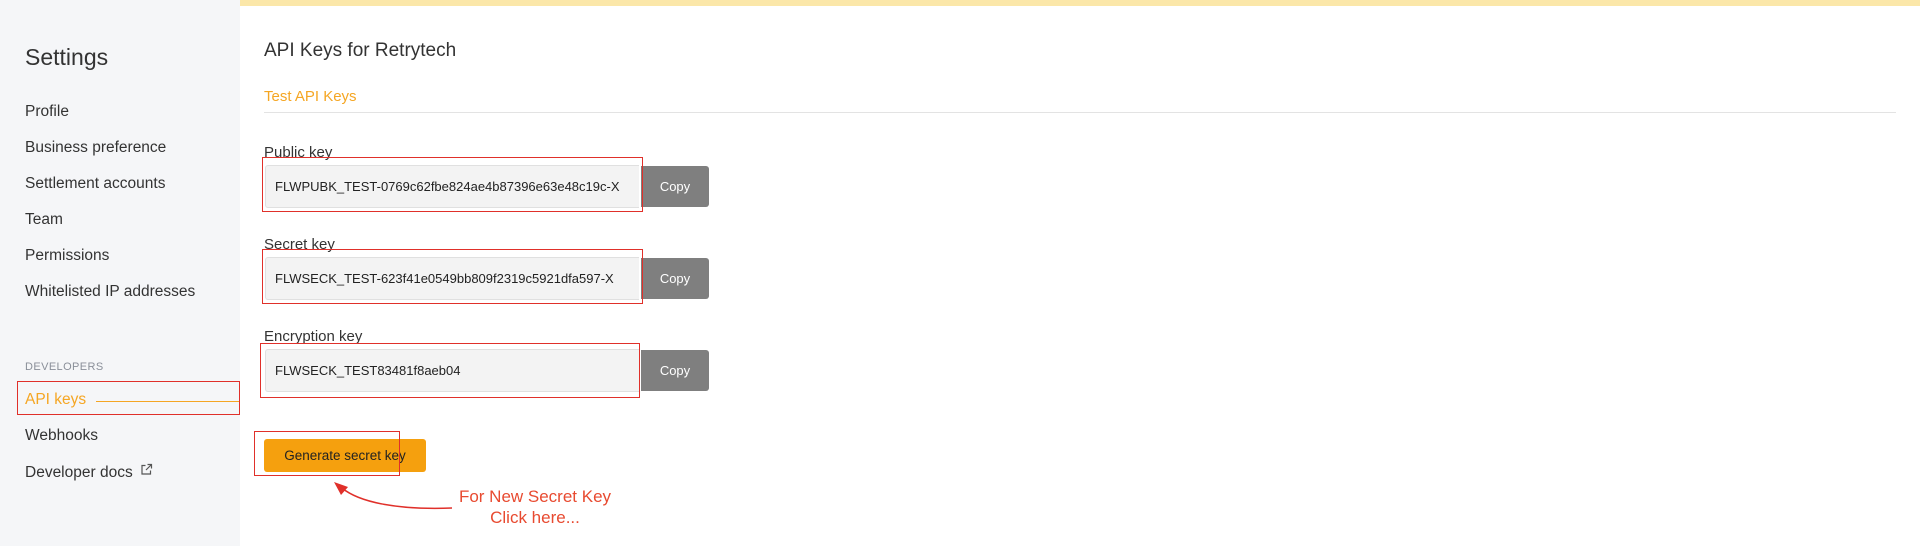  Describe the element at coordinates (298, 152) in the screenshot. I see `public-key-label: Public key` at that location.